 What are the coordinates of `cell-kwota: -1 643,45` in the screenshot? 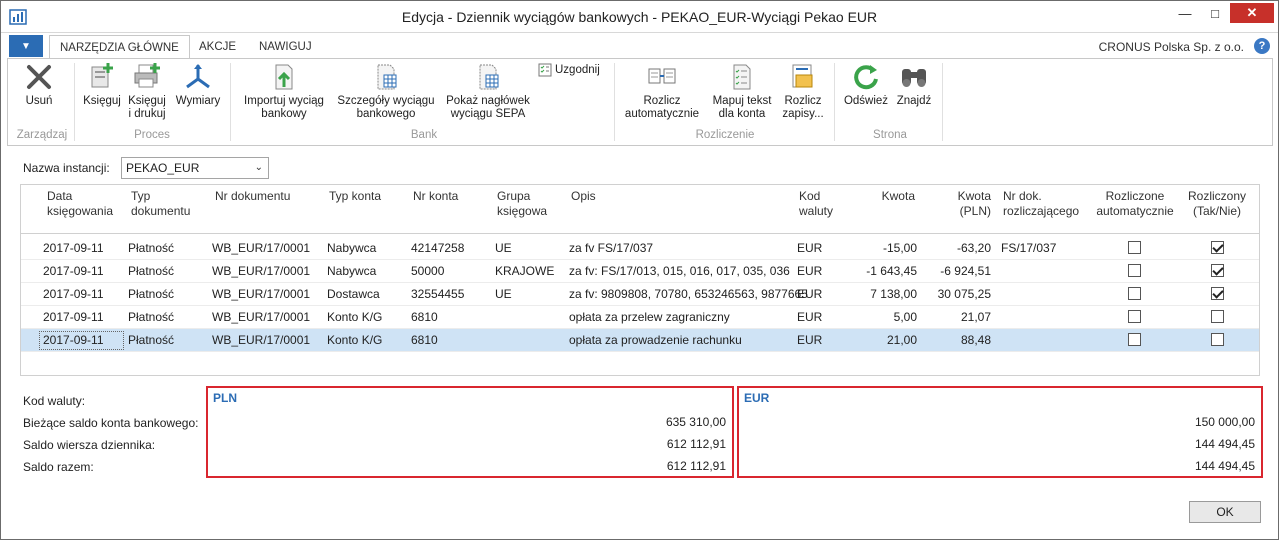 It's located at (883, 271).